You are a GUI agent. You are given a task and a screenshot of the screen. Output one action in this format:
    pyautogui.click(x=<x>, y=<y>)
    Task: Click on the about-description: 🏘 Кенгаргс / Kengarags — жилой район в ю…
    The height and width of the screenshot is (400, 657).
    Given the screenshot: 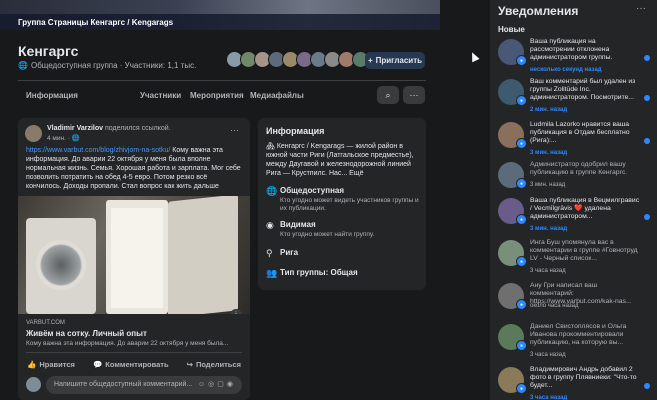 What is the action you would take?
    pyautogui.click(x=340, y=160)
    